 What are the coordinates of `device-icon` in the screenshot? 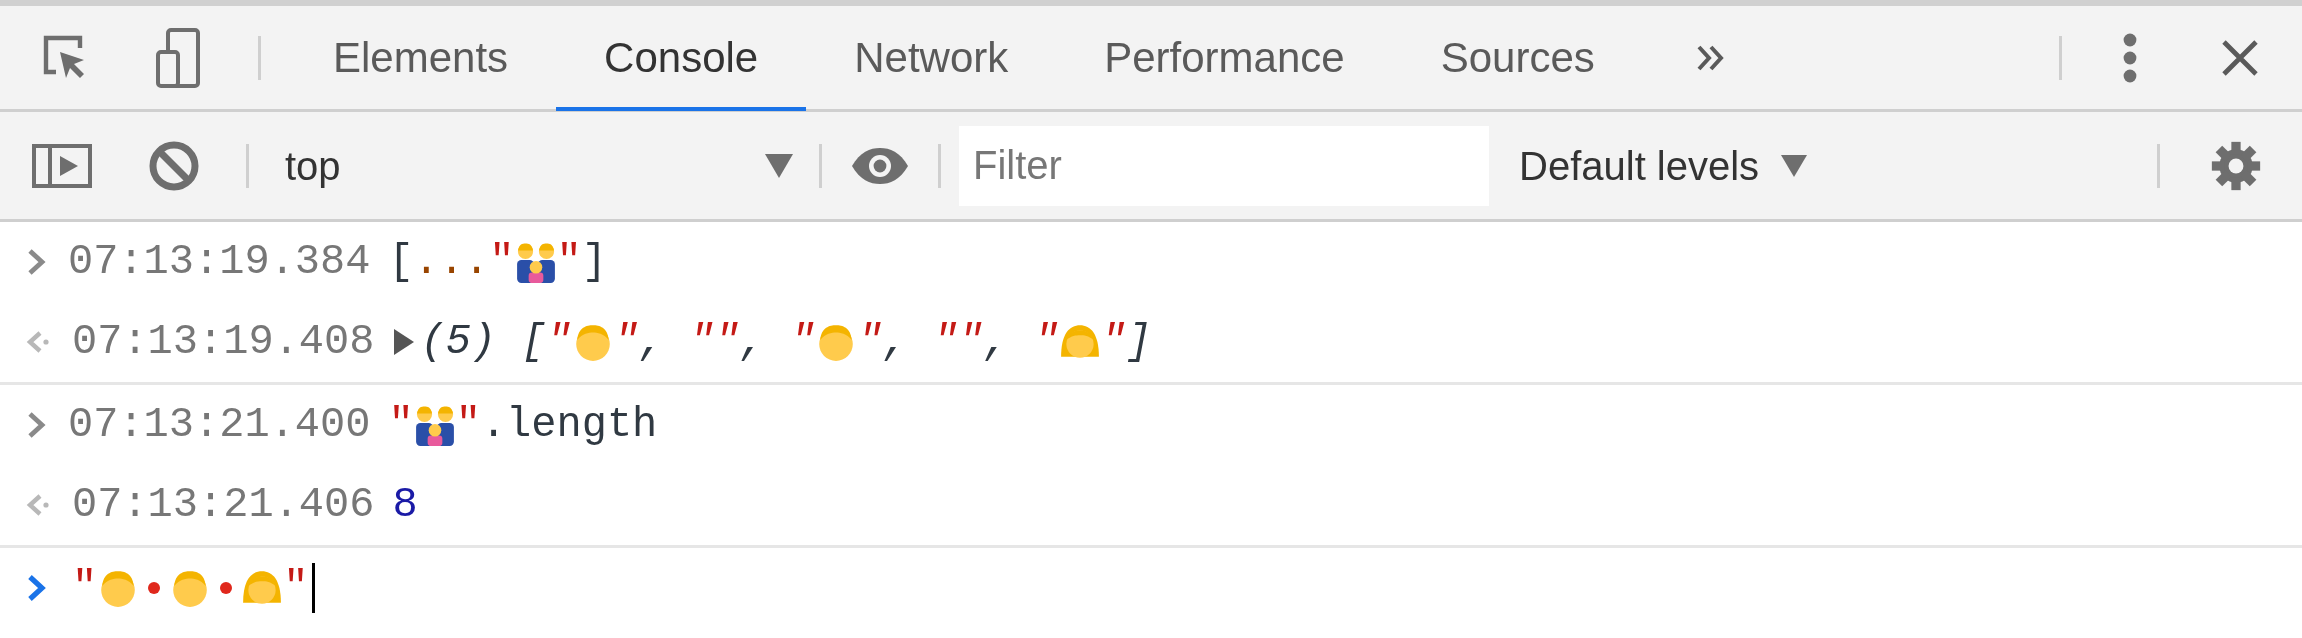 It's located at (178, 57).